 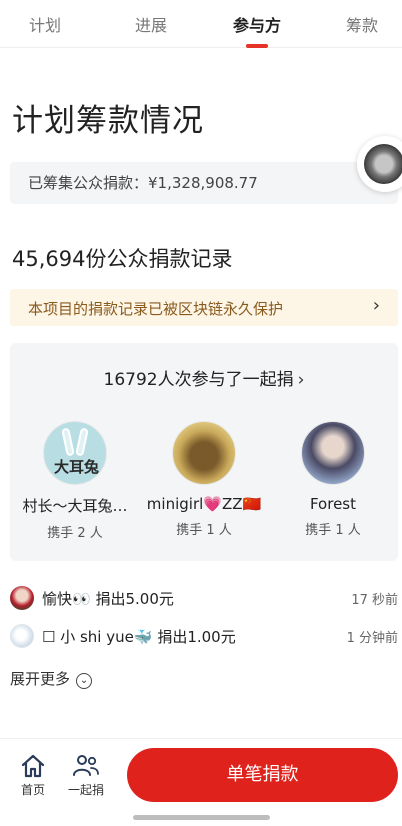 I want to click on raised-amount: ¥1,328,908.77, so click(x=203, y=183).